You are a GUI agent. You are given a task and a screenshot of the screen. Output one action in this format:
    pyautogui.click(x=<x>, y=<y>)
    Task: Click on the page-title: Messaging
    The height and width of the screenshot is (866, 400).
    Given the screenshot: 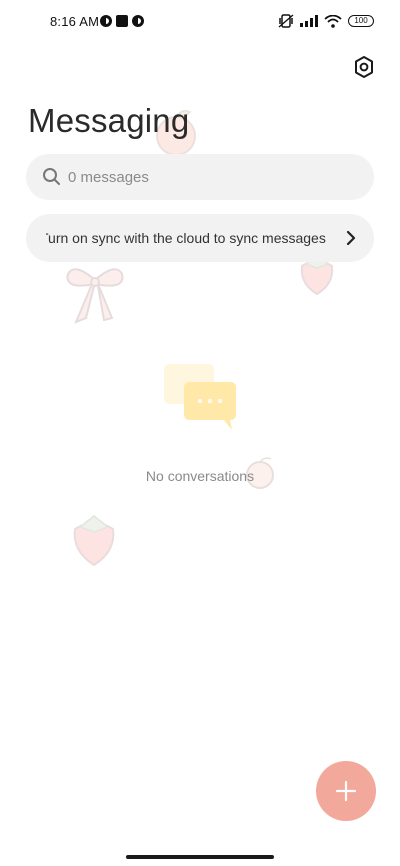 What is the action you would take?
    pyautogui.click(x=109, y=120)
    